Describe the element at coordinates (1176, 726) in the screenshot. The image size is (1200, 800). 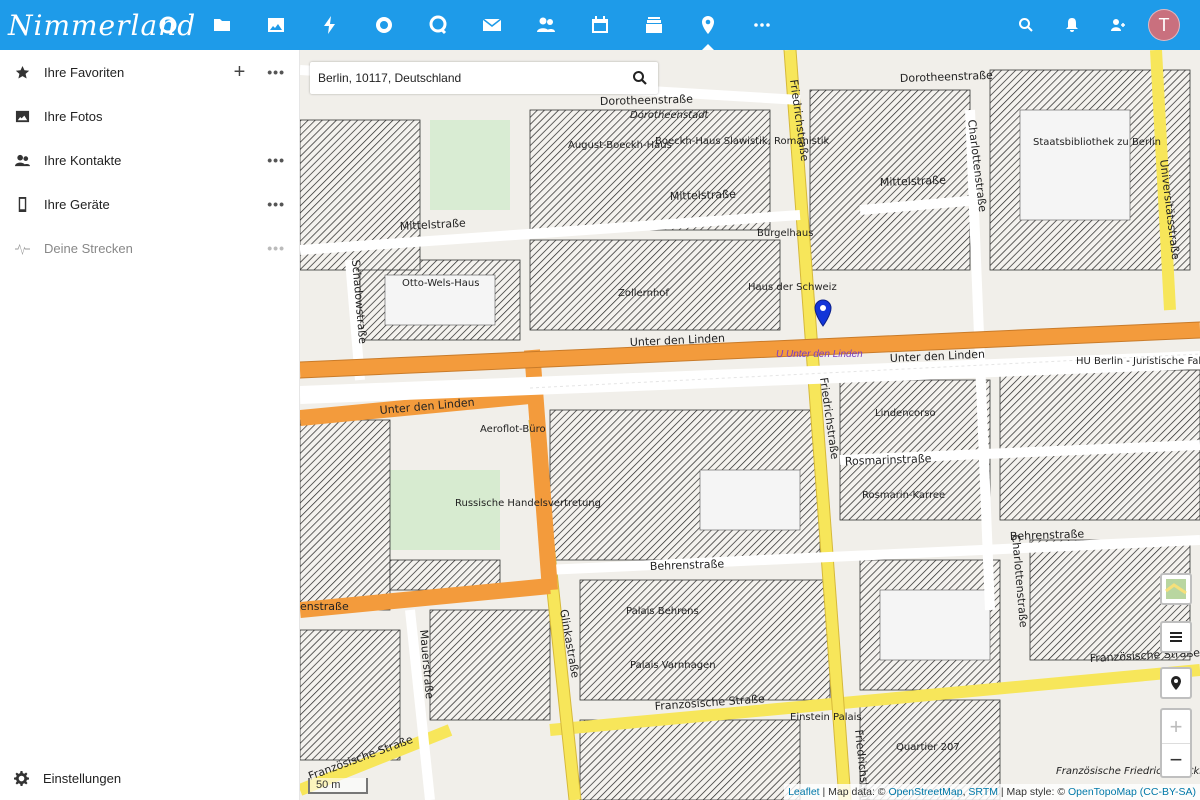
I see `zoom-in-button: +` at that location.